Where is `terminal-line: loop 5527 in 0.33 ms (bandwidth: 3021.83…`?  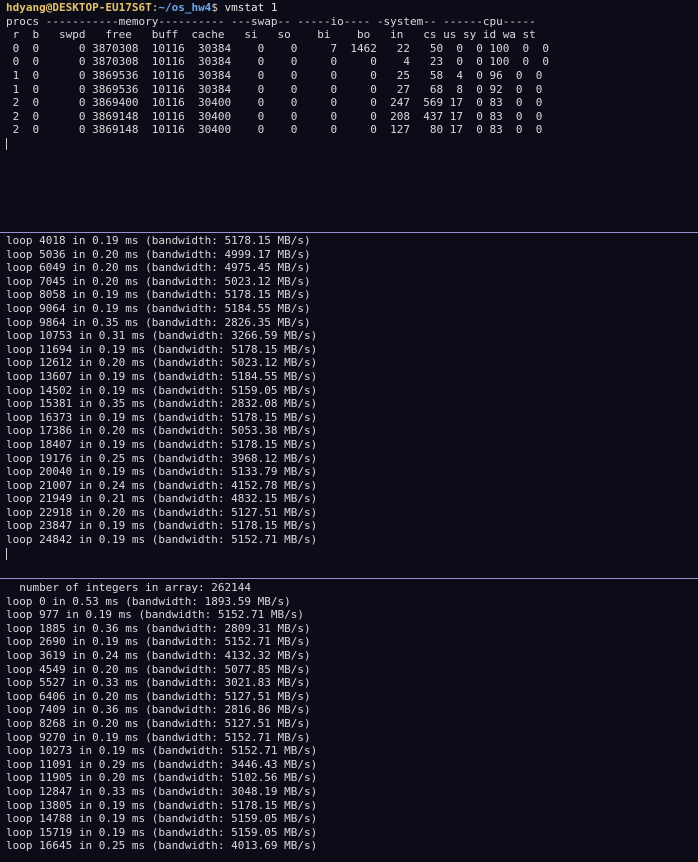 terminal-line: loop 5527 in 0.33 ms (bandwidth: 3021.83… is located at coordinates (158, 683).